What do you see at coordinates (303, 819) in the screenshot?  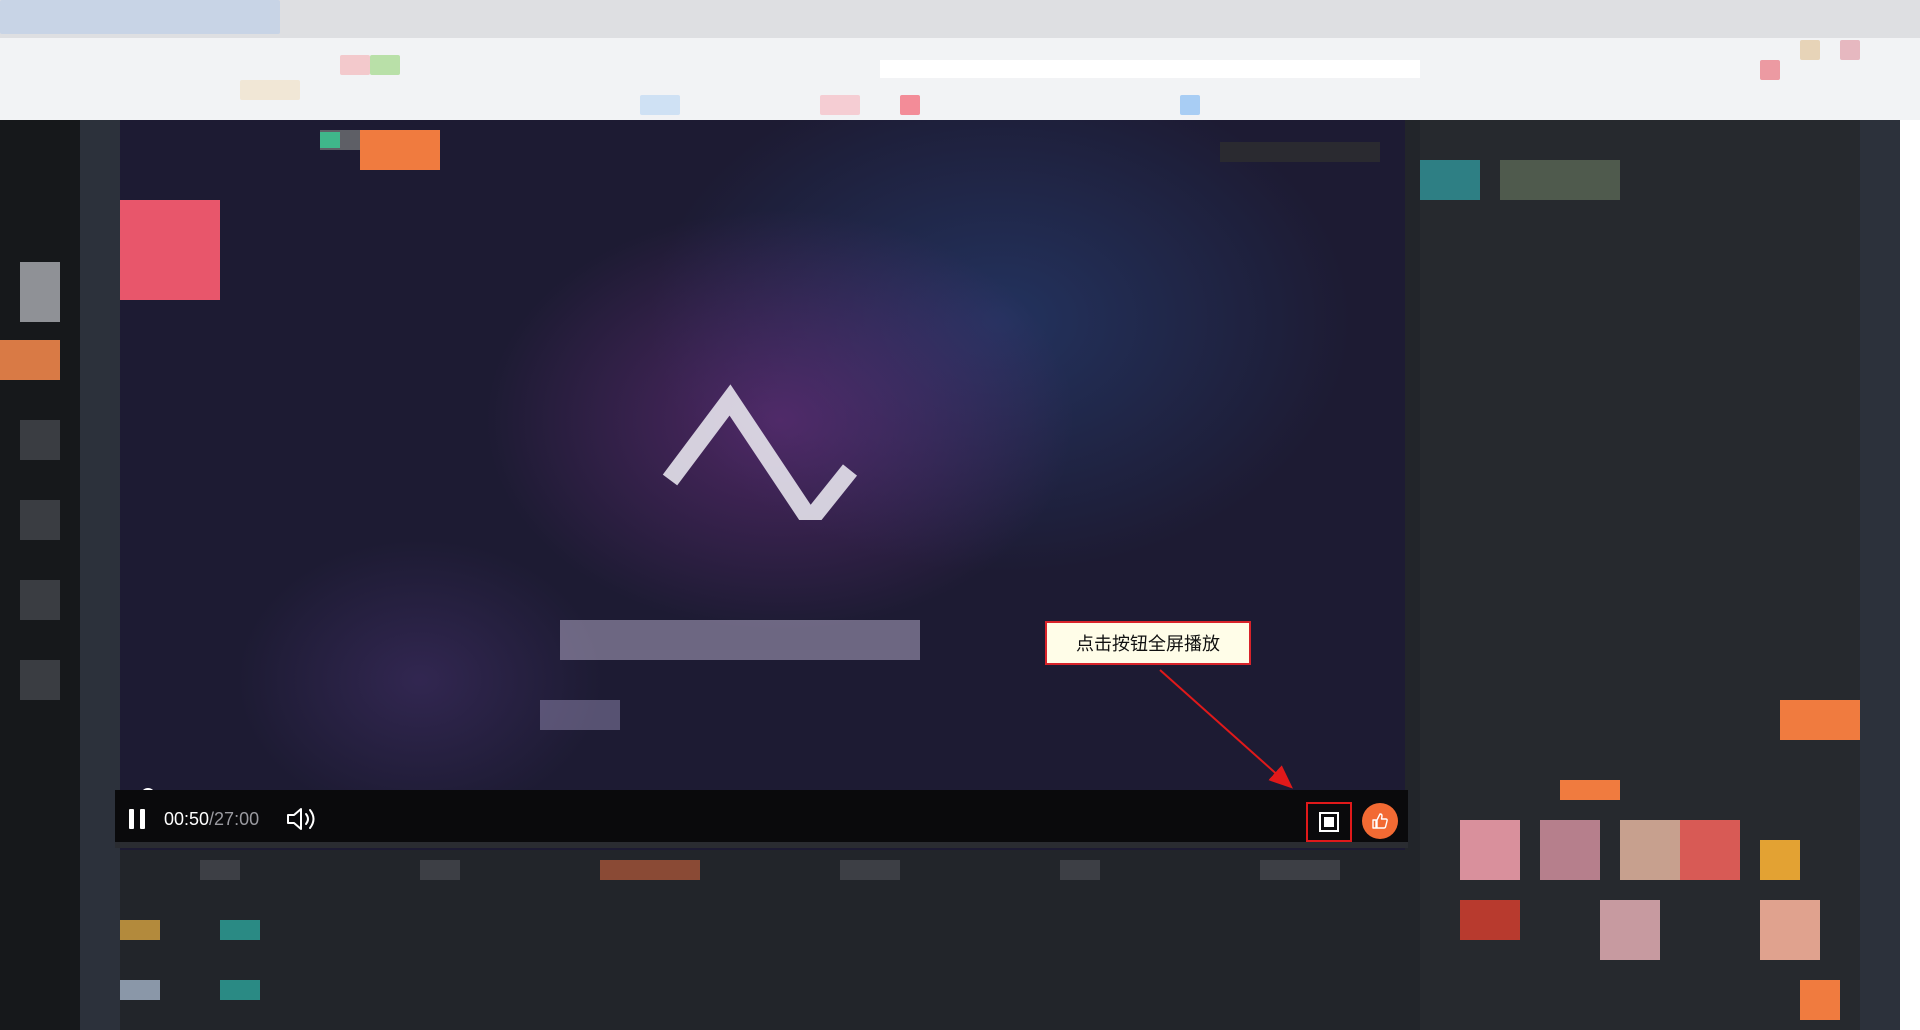 I see `volume-icon` at bounding box center [303, 819].